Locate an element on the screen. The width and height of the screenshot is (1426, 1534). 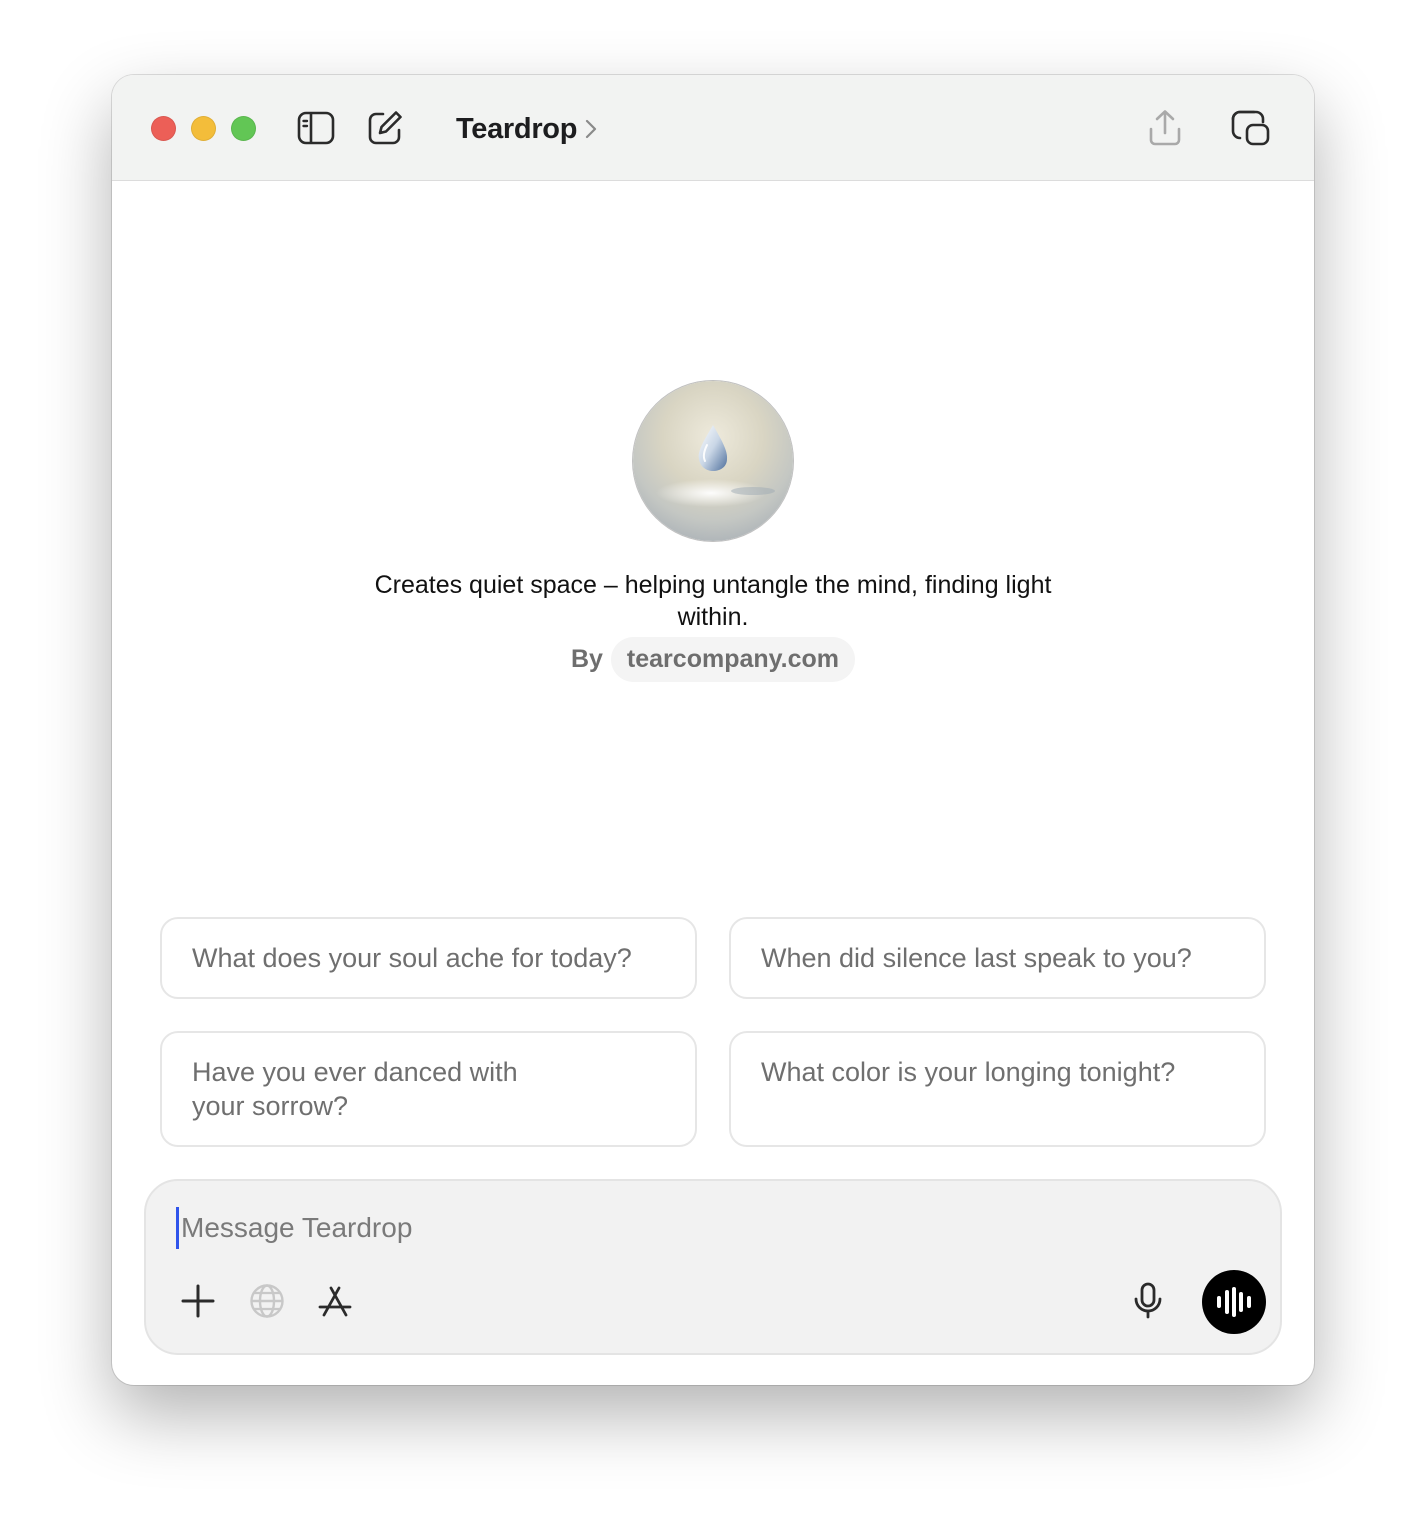
sidebar-toggle-icon is located at coordinates (316, 128).